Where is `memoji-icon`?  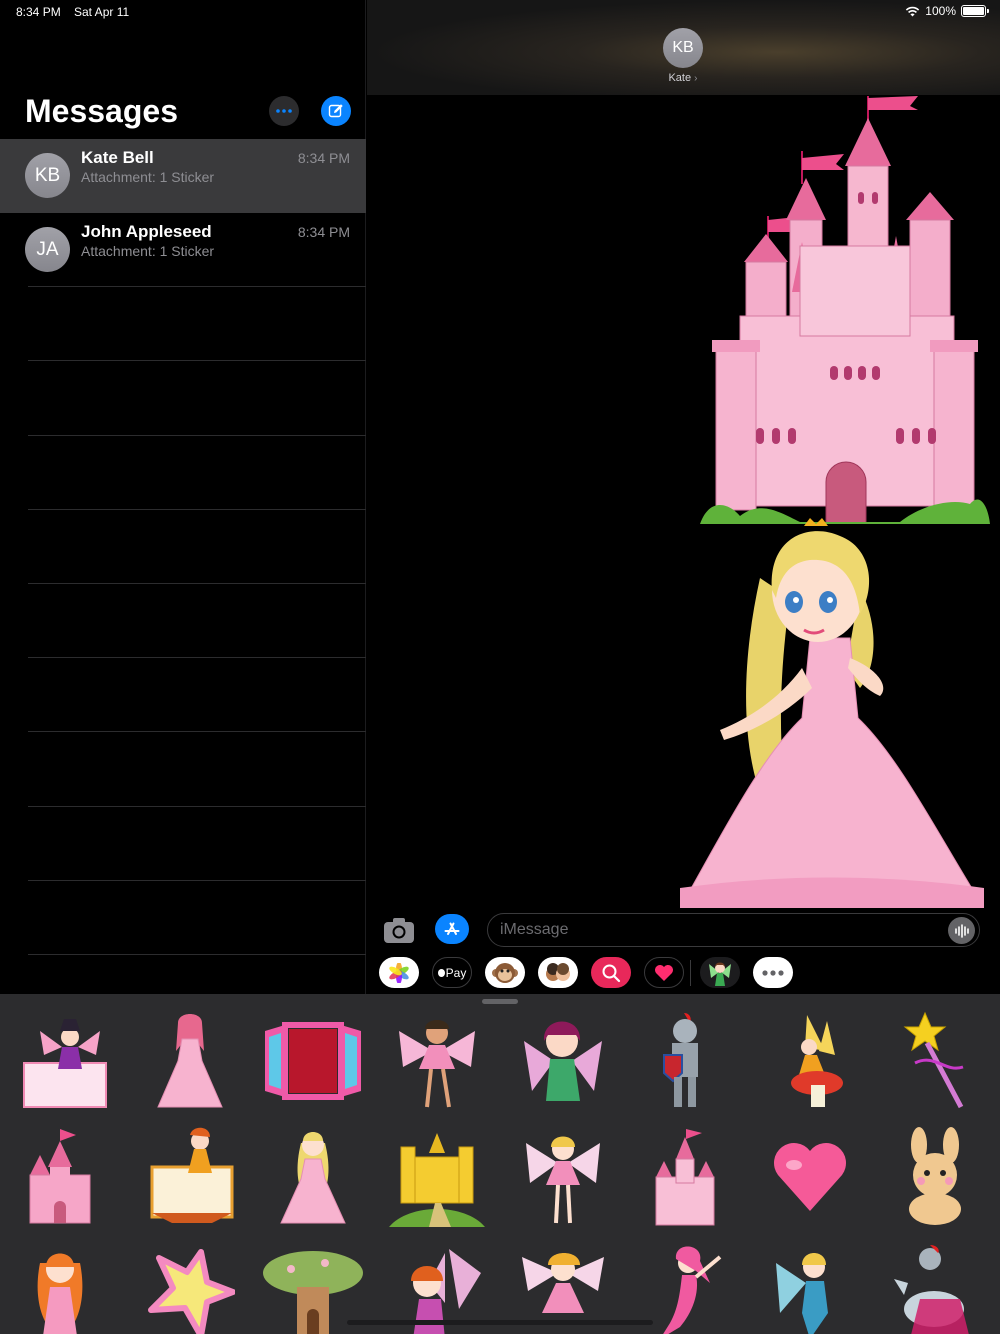
memoji-icon is located at coordinates (558, 971).